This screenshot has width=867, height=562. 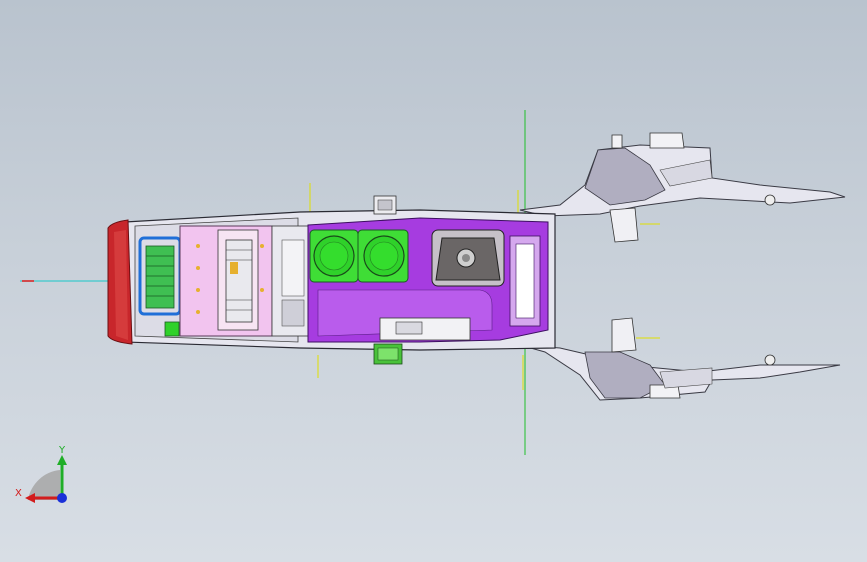 What do you see at coordinates (385, 205) in the screenshot?
I see `top-connector` at bounding box center [385, 205].